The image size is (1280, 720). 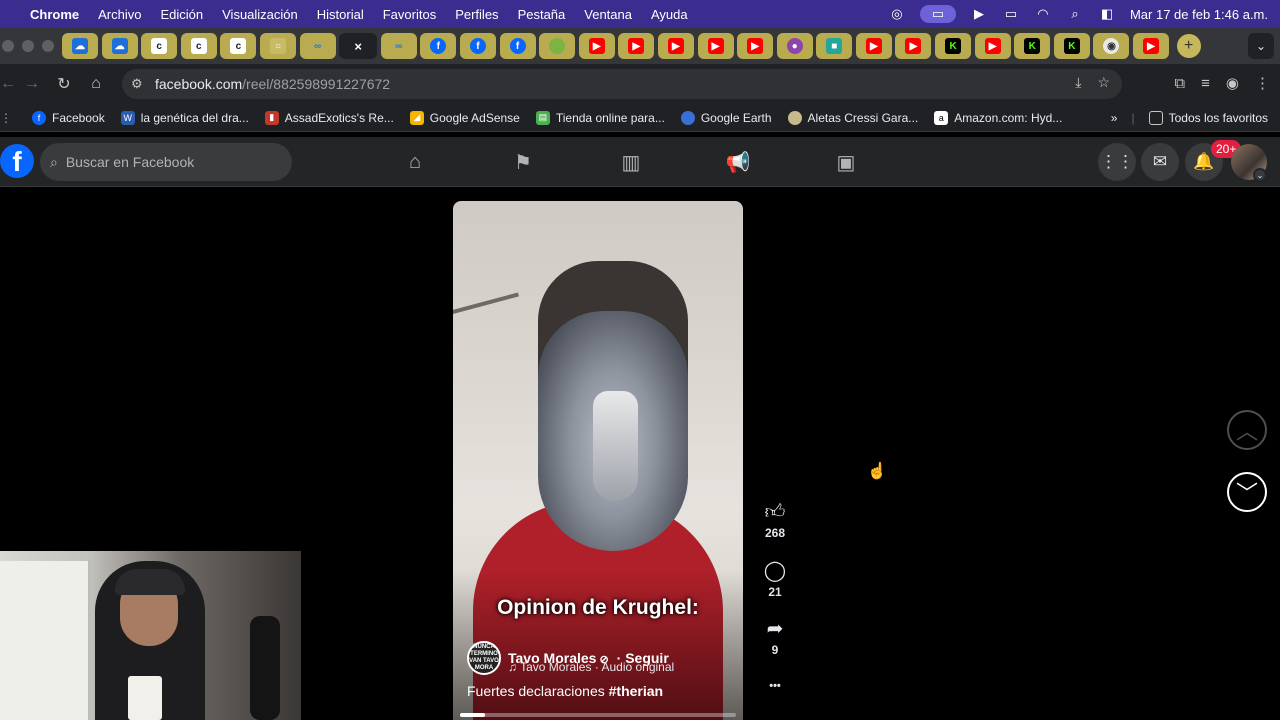 I want to click on extensions-icon: ⧉, so click(x=1179, y=83).